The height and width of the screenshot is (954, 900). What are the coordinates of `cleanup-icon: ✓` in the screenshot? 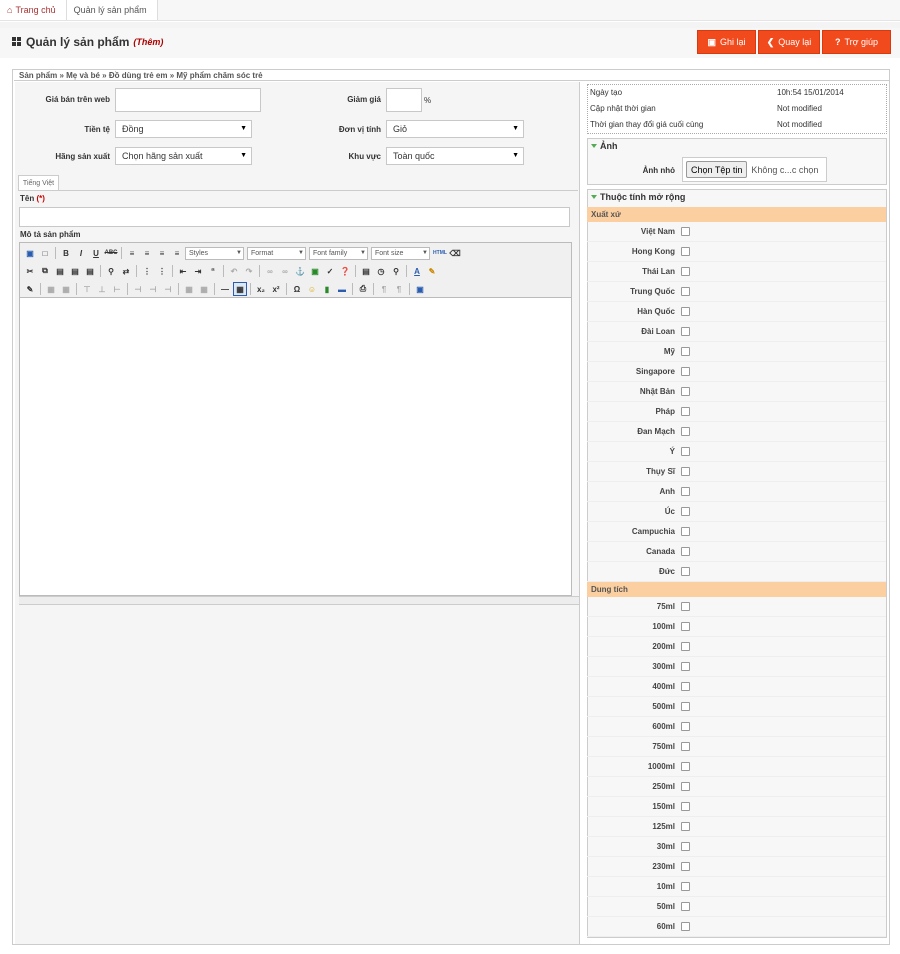 It's located at (330, 271).